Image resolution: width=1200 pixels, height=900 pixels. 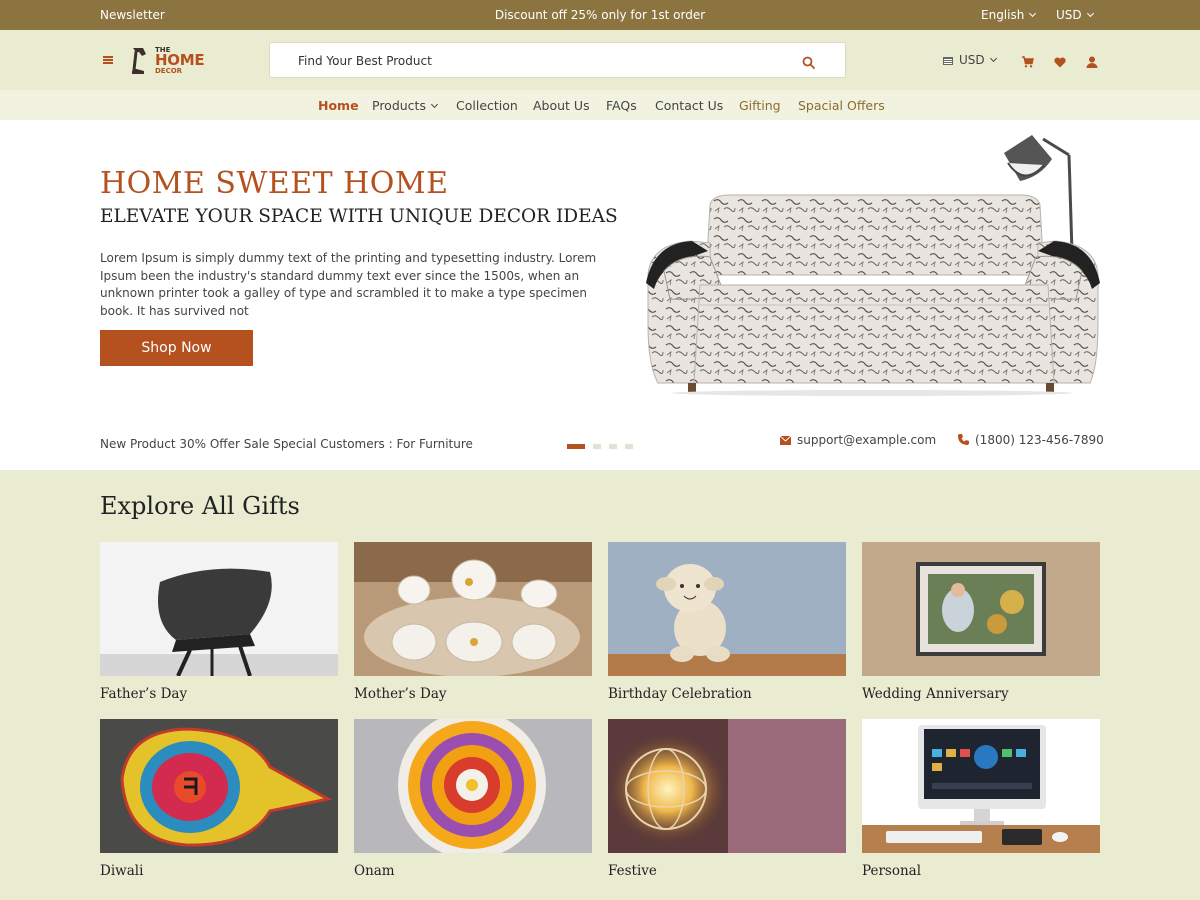 I want to click on gift-label: Wedding Anniversary, so click(x=935, y=694).